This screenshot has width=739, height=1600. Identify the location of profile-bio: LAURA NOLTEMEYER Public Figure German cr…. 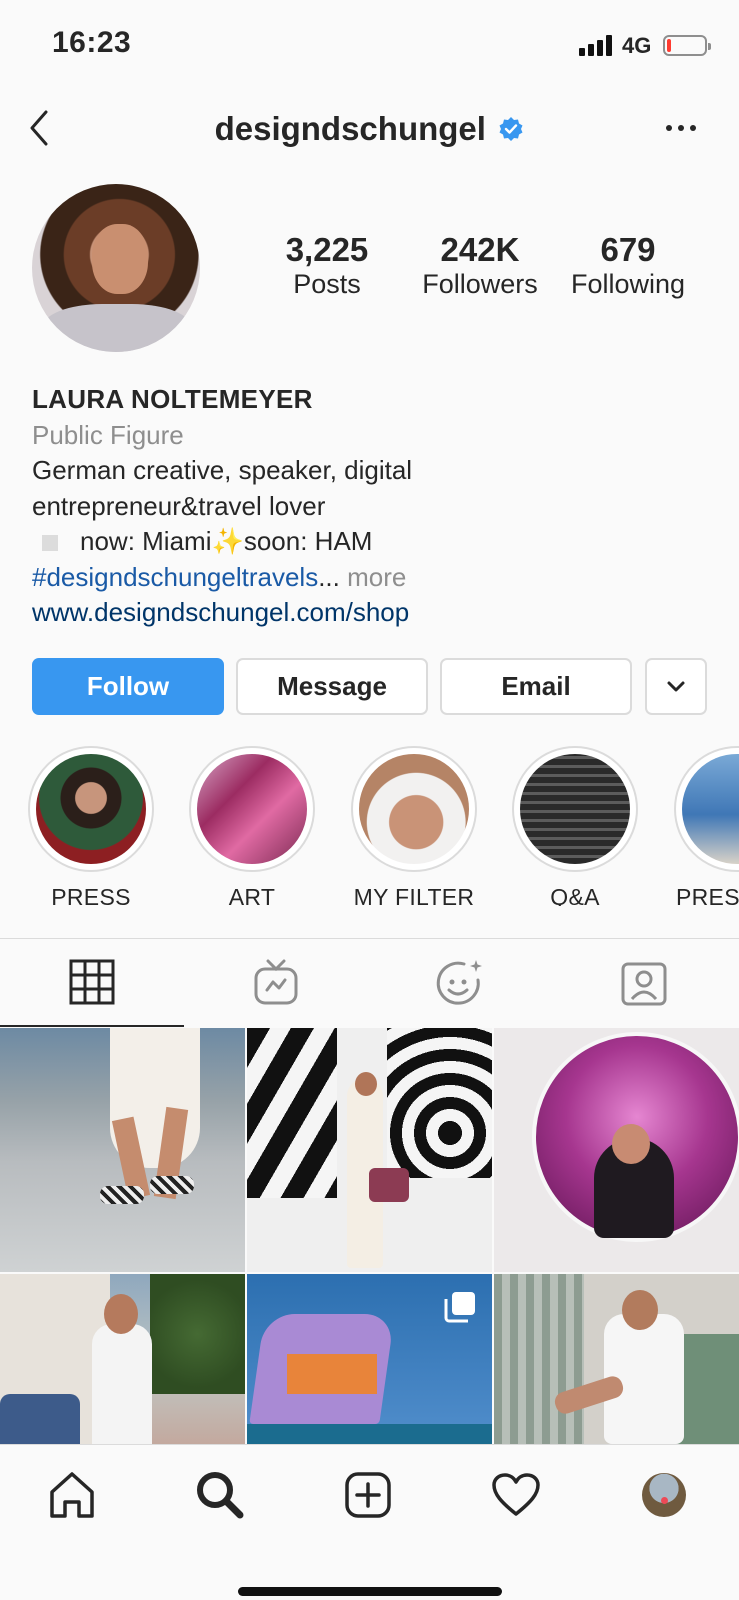
(377, 506).